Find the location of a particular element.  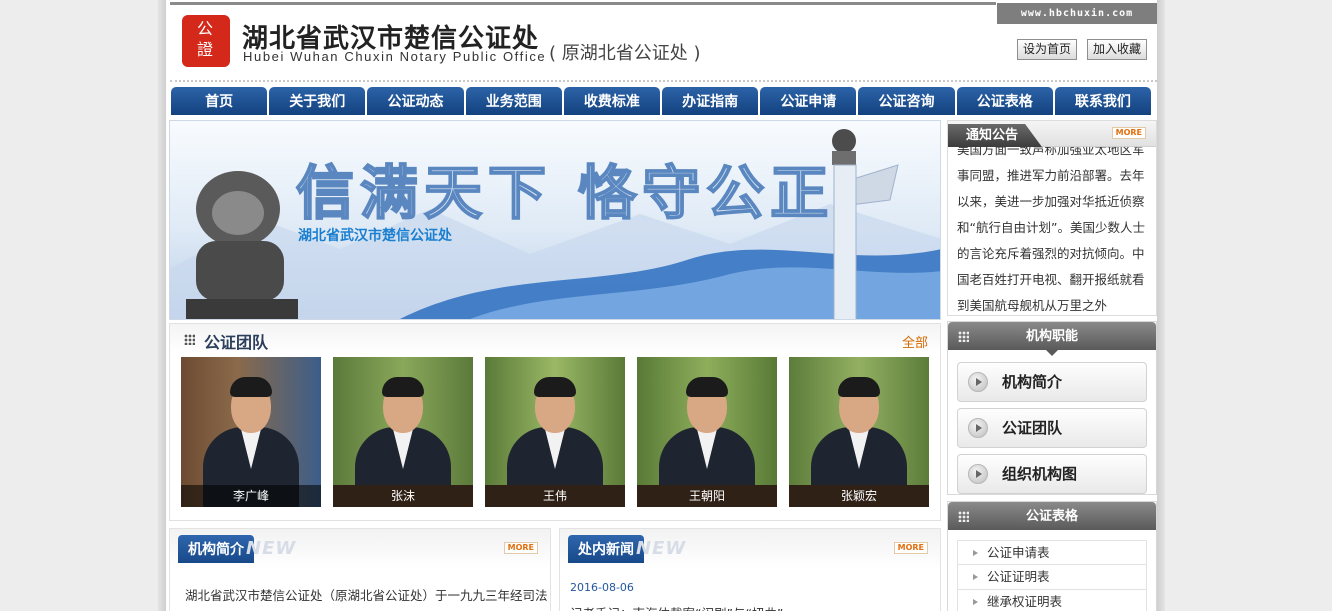

logo-seal: 公 證 is located at coordinates (206, 41).